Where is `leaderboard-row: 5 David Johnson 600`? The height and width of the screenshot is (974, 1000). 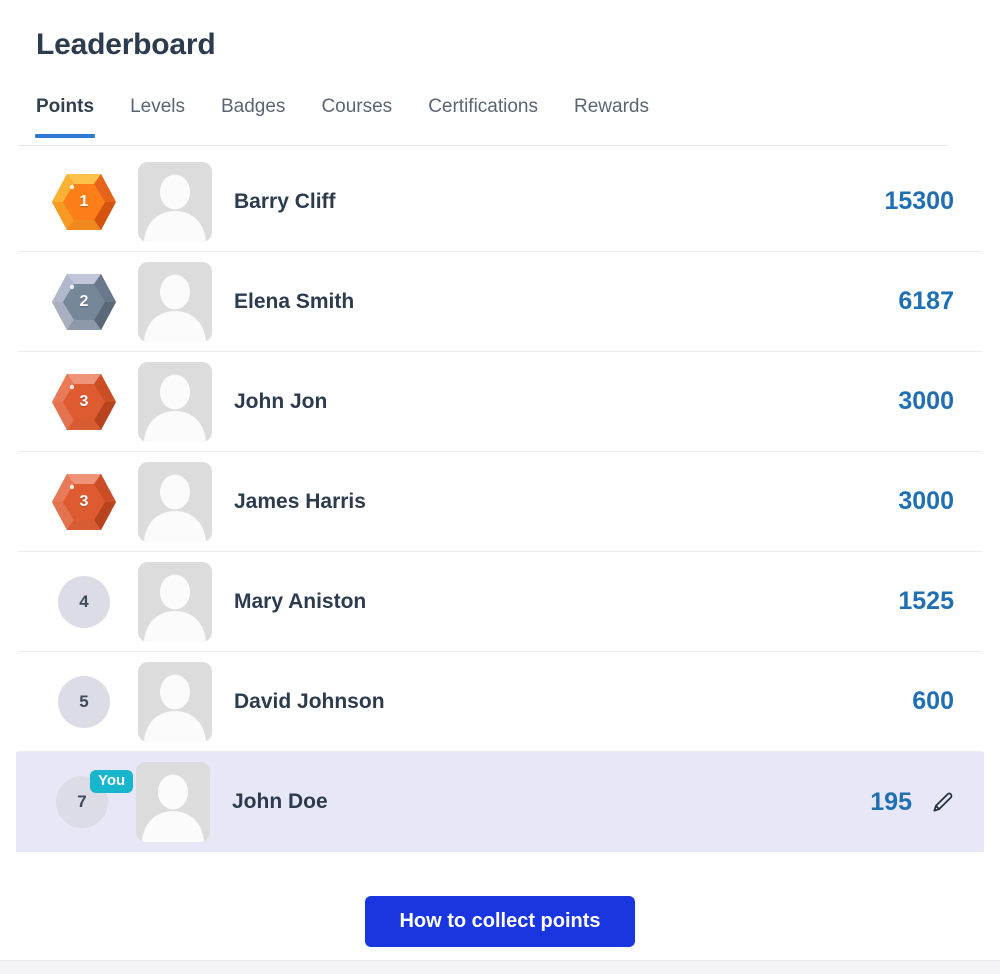
leaderboard-row: 5 David Johnson 600 is located at coordinates (500, 702).